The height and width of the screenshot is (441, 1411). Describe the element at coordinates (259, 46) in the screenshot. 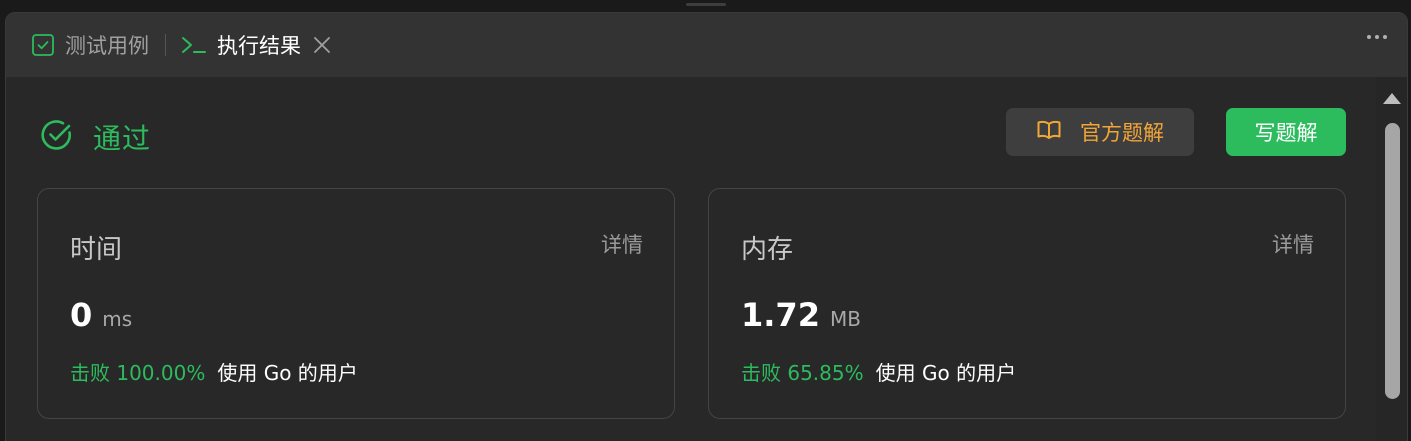

I see `tab-result-label: 执行结果` at that location.